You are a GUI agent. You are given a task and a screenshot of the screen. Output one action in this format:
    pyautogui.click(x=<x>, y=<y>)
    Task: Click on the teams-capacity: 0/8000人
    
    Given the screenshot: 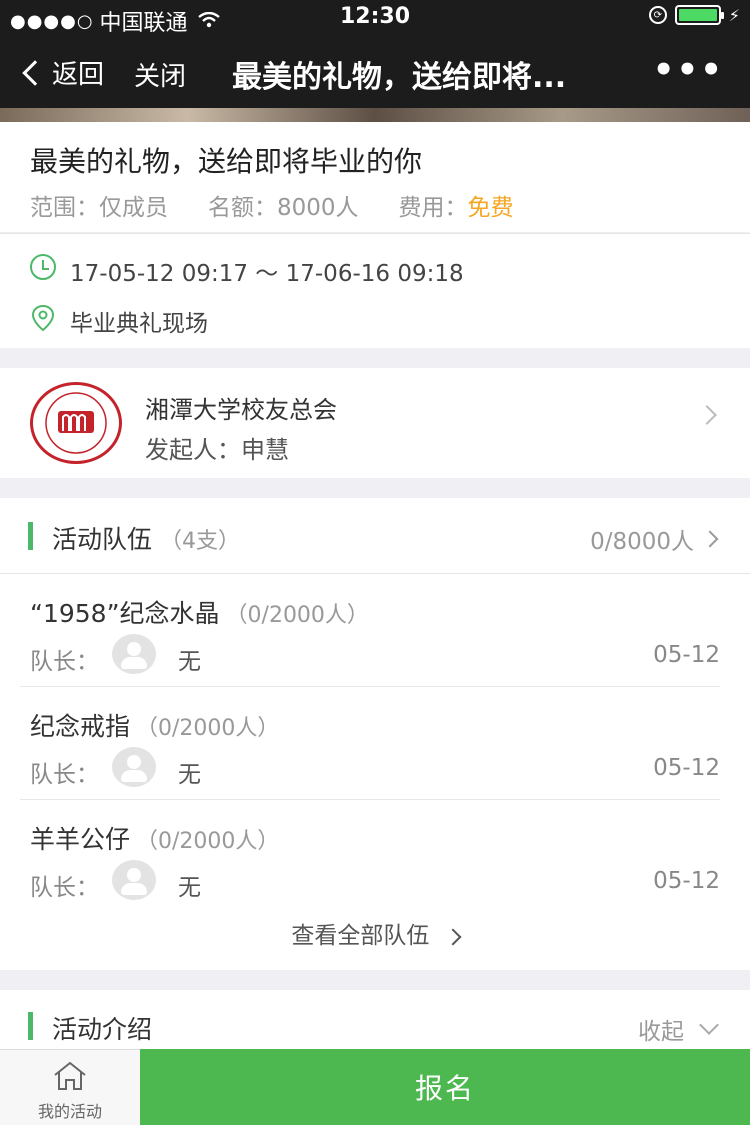 What is the action you would take?
    pyautogui.click(x=642, y=542)
    